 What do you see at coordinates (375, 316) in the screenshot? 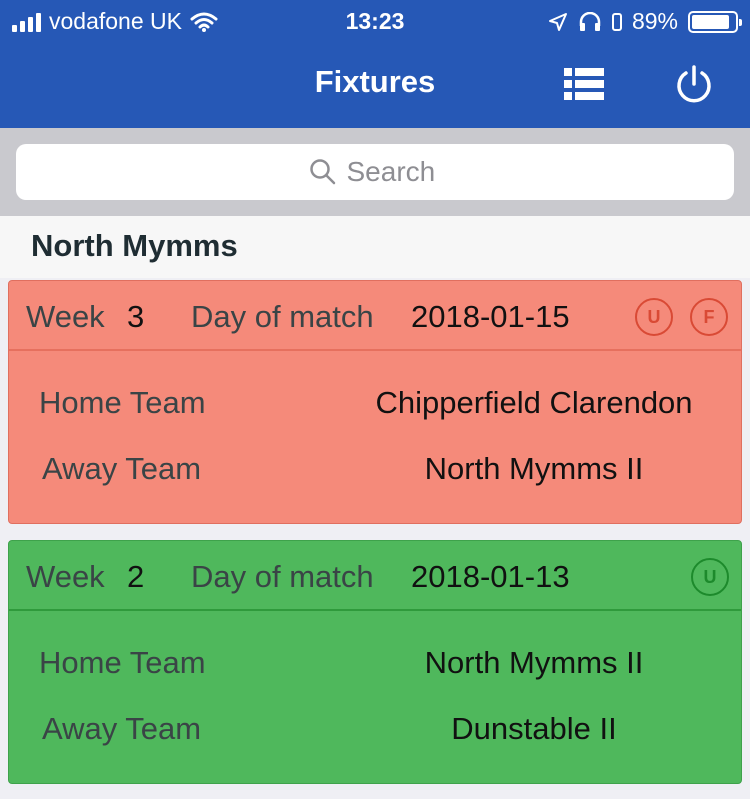
I see `fixture-header: Week 3 Day of match 2018-01-15 U F` at bounding box center [375, 316].